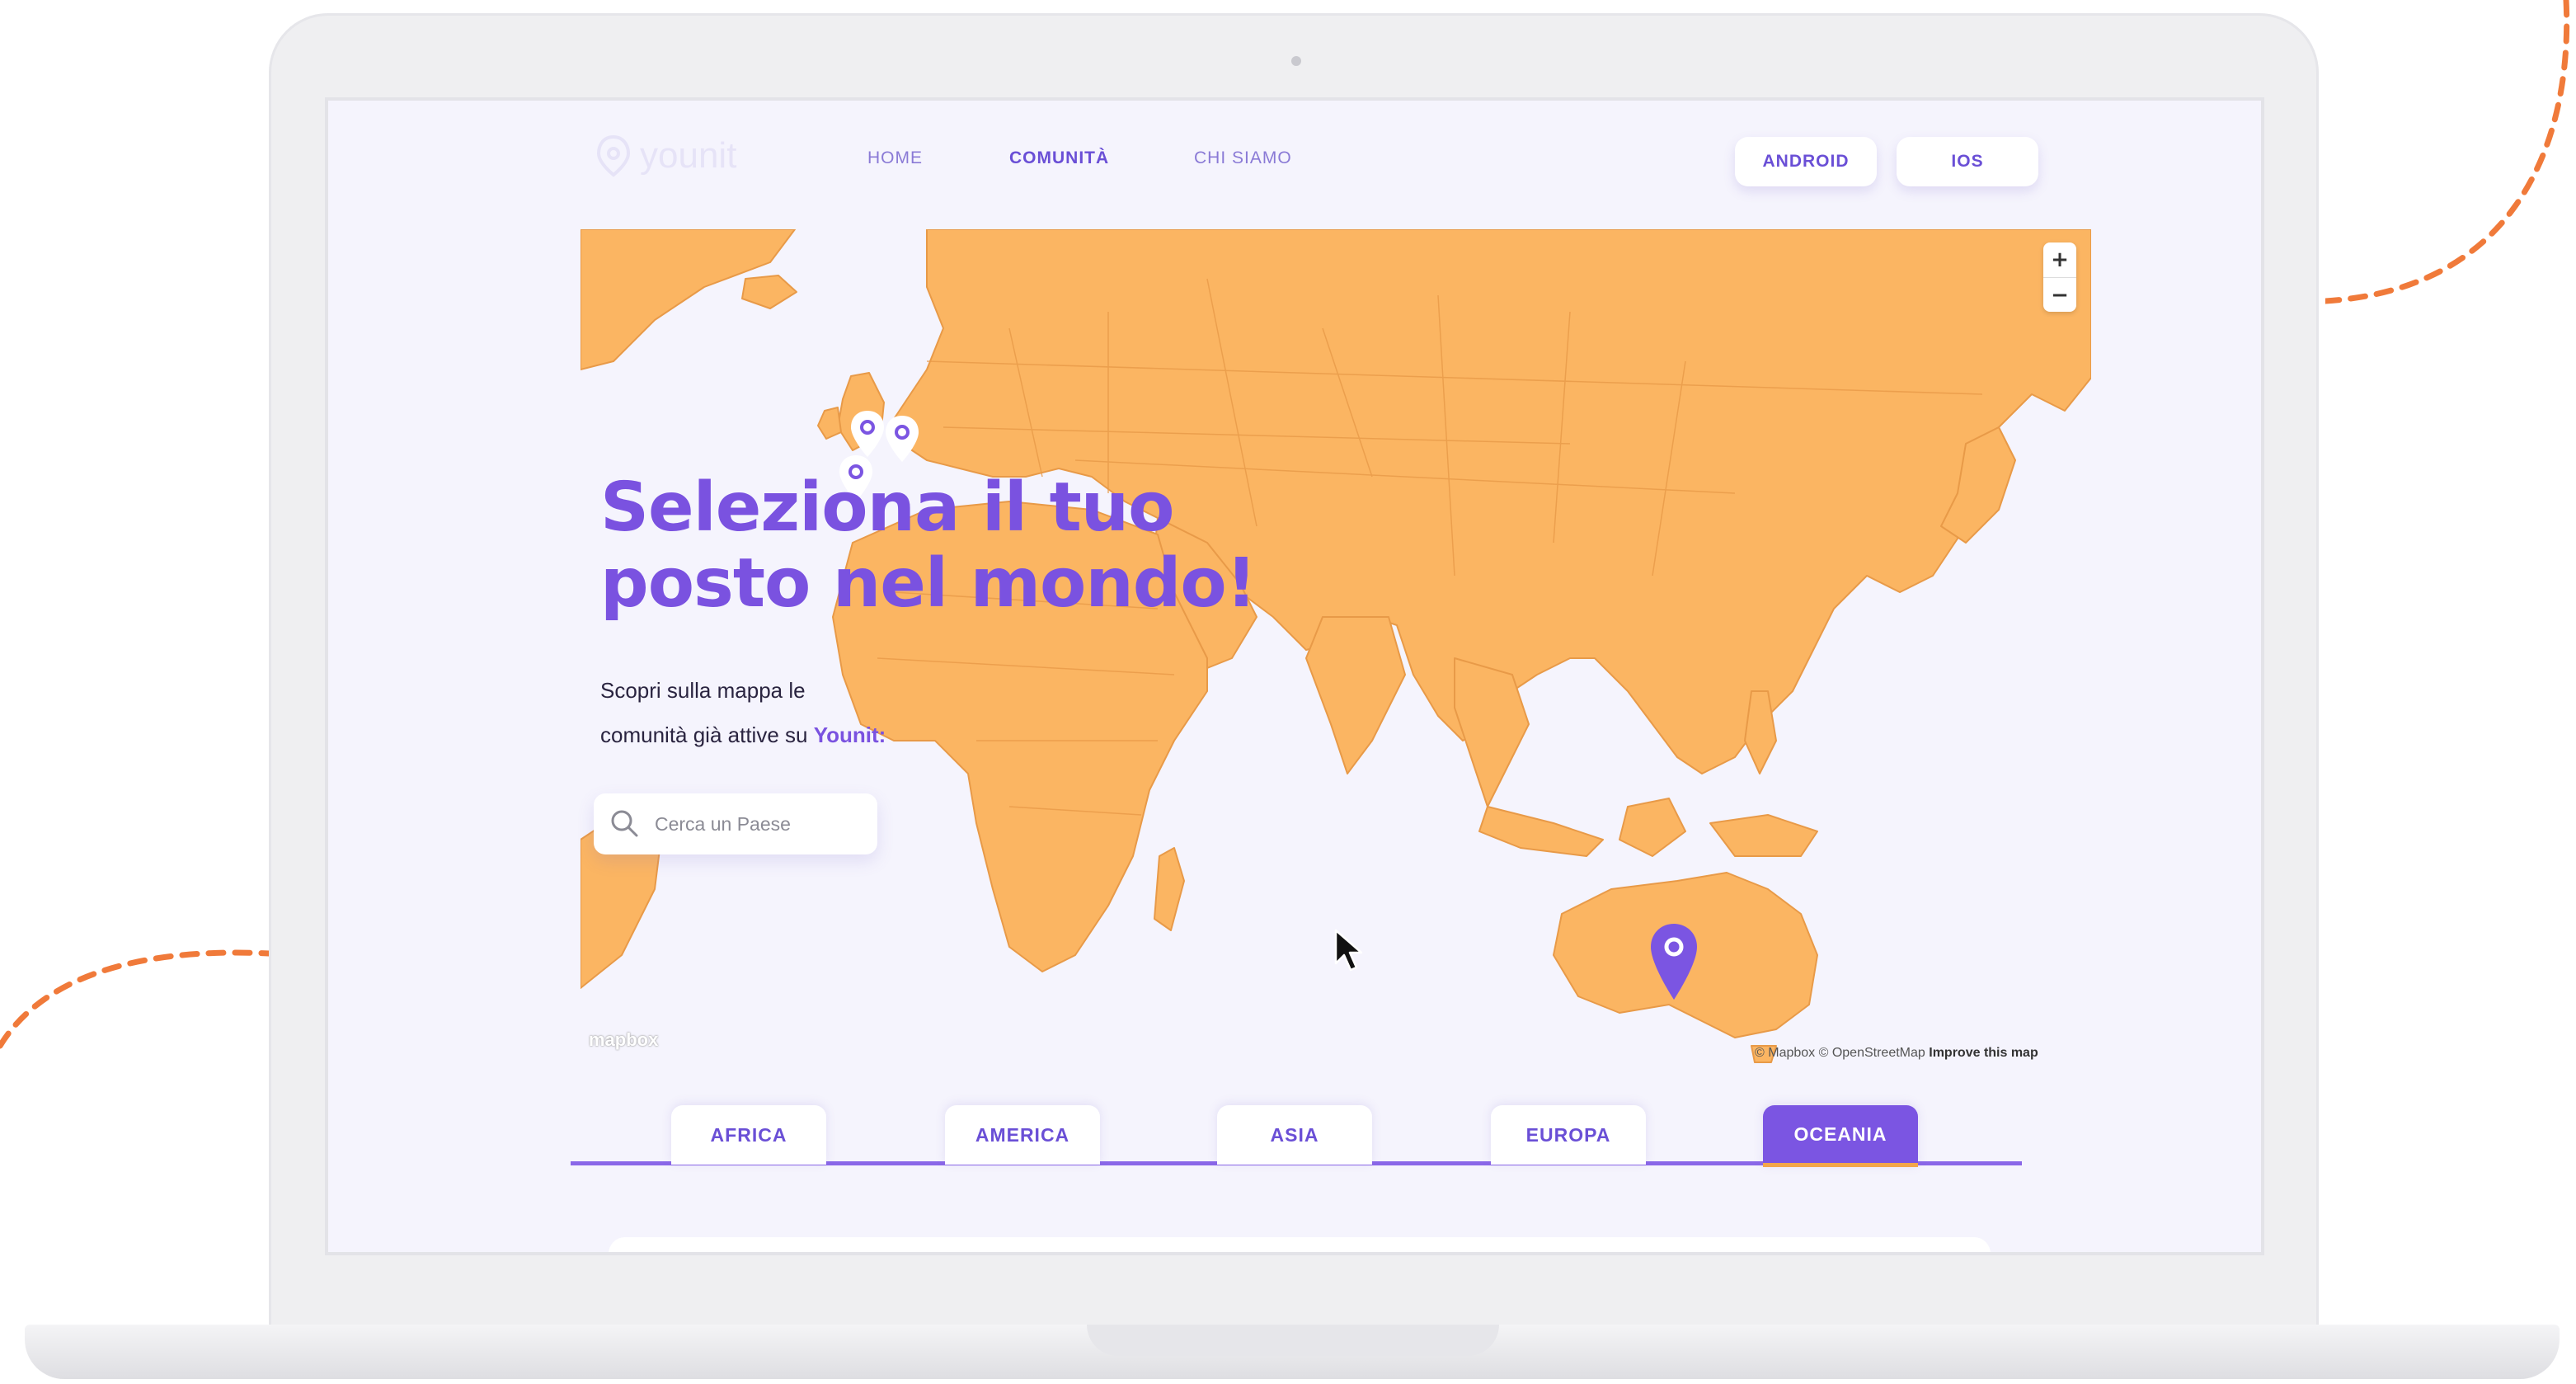 This screenshot has width=2576, height=1384. What do you see at coordinates (1967, 161) in the screenshot?
I see `ios-button: IOS` at bounding box center [1967, 161].